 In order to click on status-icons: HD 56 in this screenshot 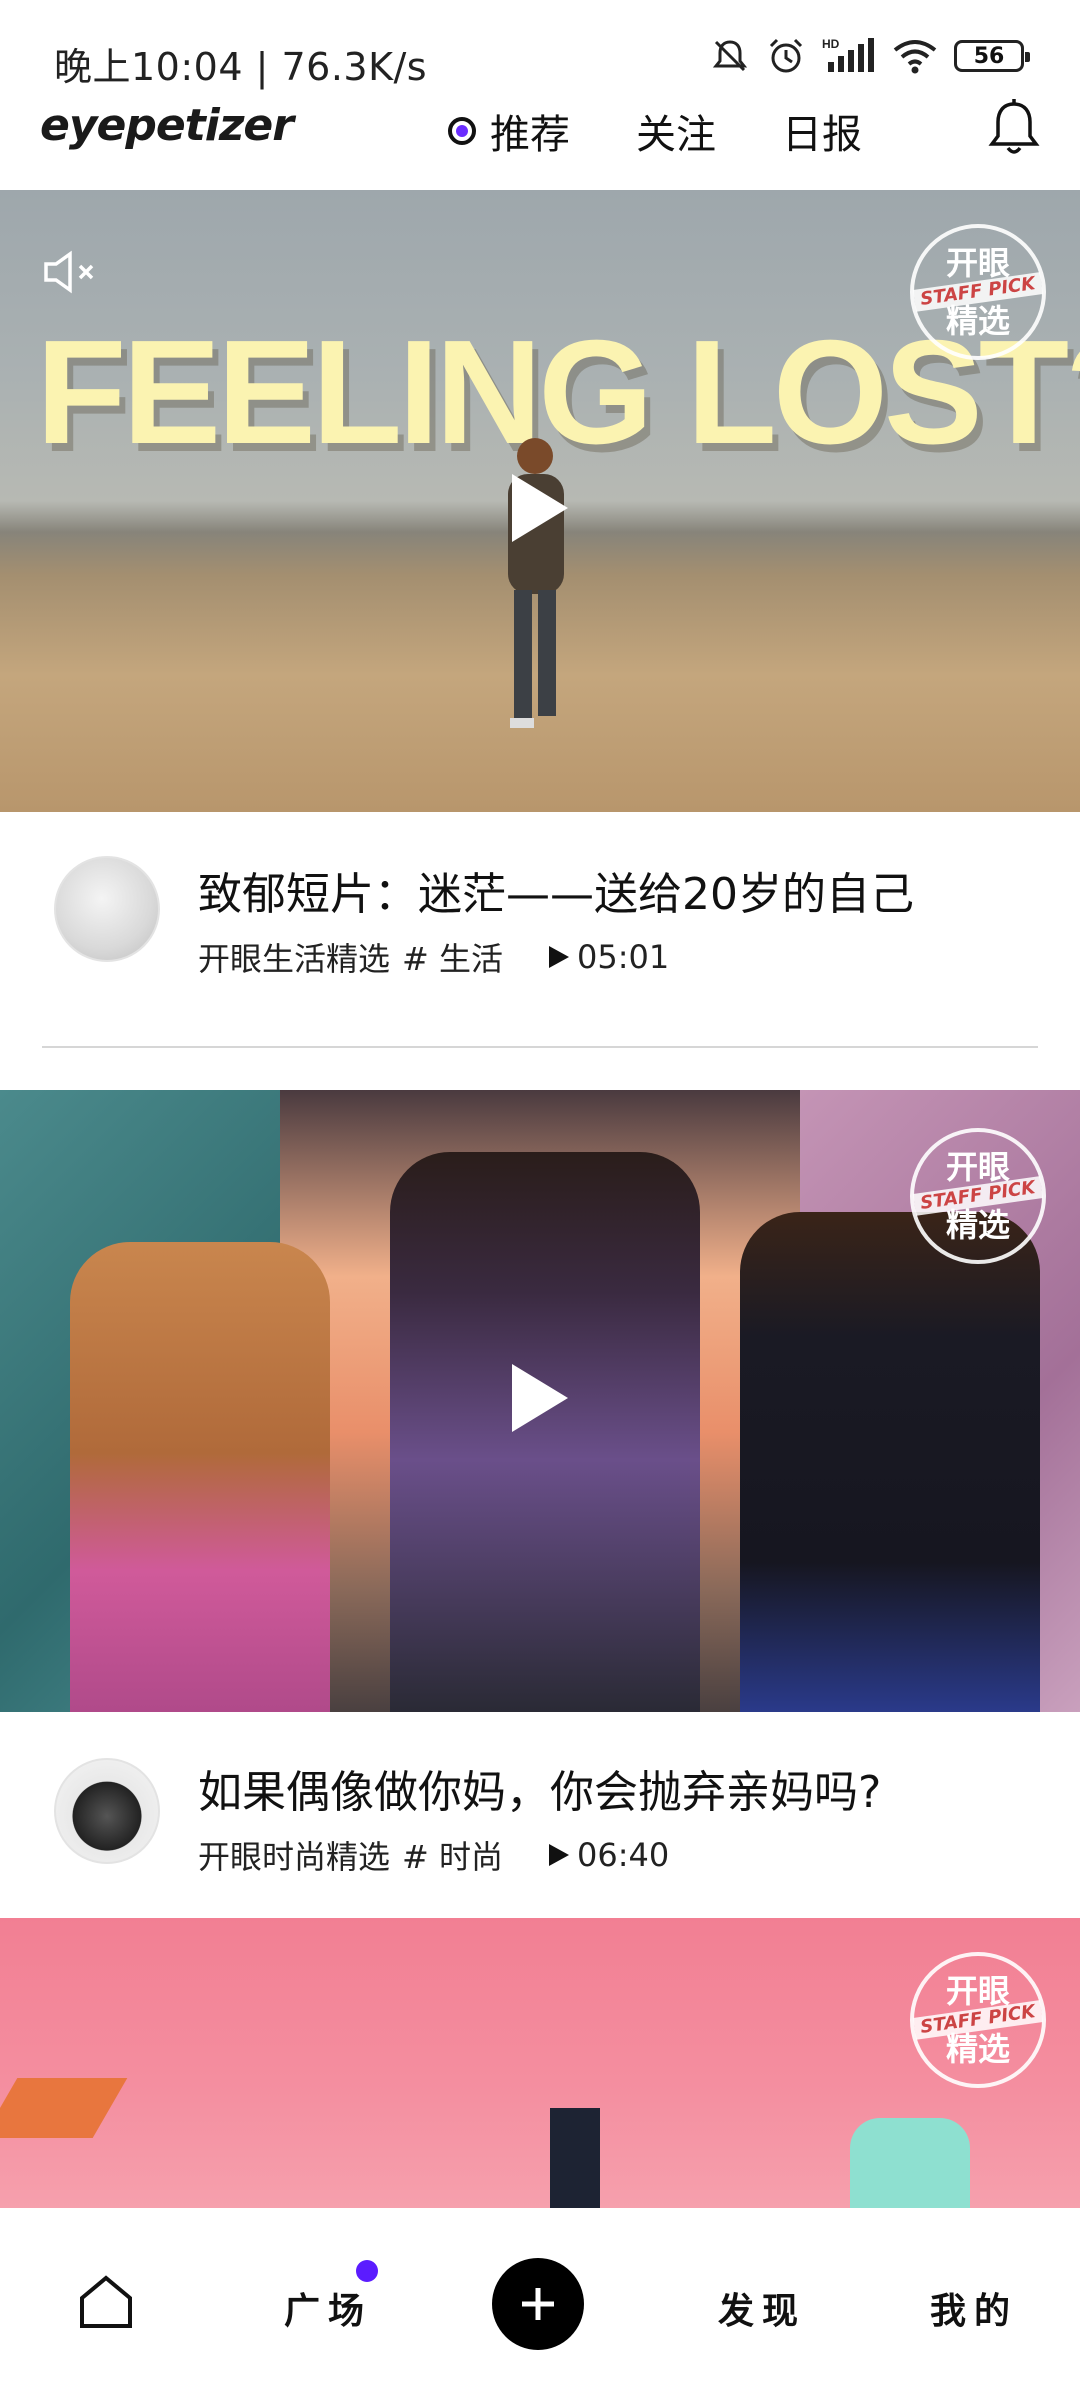, I will do `click(870, 56)`.